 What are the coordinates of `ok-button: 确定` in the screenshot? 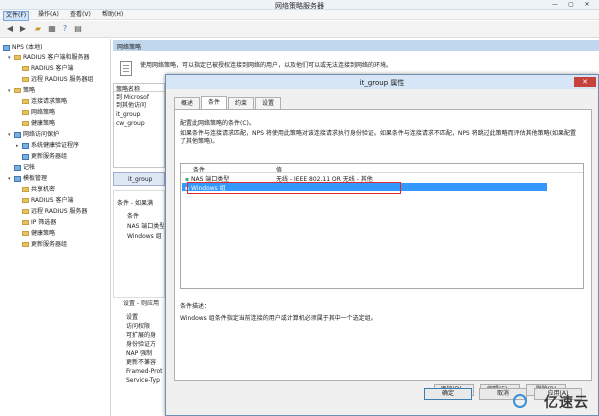 It's located at (448, 394).